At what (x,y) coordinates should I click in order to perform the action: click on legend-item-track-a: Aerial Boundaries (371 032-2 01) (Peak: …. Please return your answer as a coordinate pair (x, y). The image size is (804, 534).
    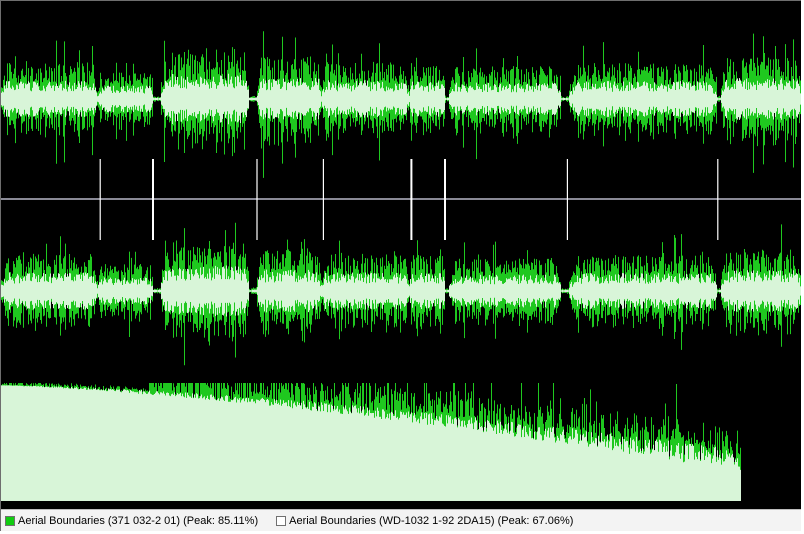
    Looking at the image, I should click on (131, 521).